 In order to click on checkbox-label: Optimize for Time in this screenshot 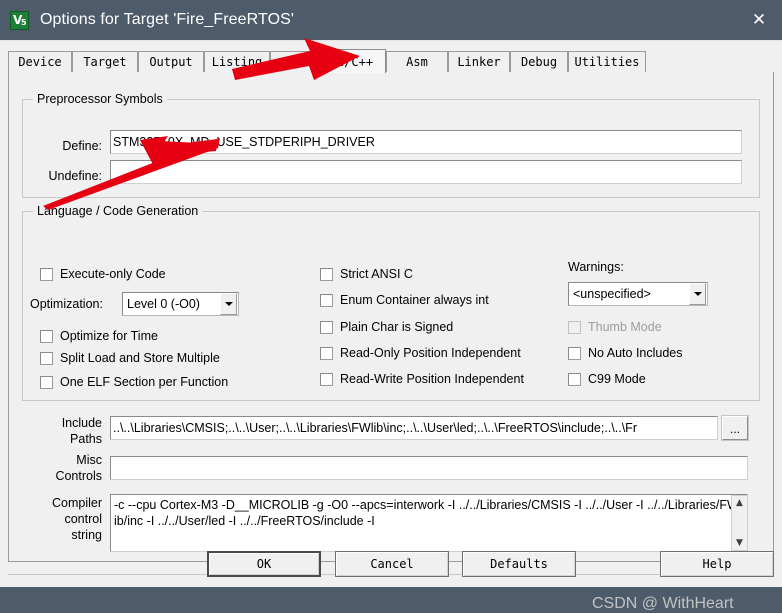, I will do `click(109, 336)`.